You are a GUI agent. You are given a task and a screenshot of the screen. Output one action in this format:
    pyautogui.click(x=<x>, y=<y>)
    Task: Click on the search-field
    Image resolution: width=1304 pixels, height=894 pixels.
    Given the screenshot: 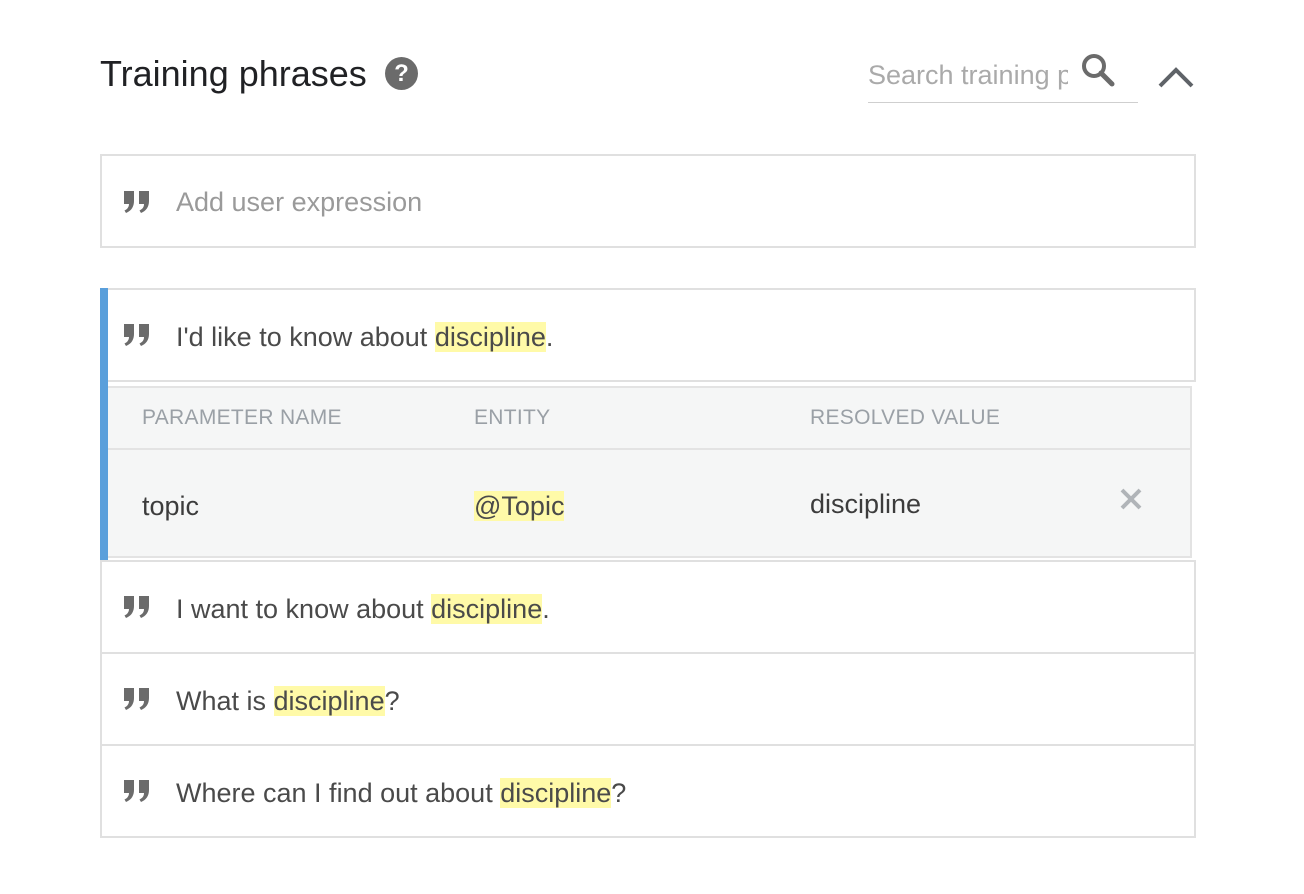 What is the action you would take?
    pyautogui.click(x=1003, y=77)
    